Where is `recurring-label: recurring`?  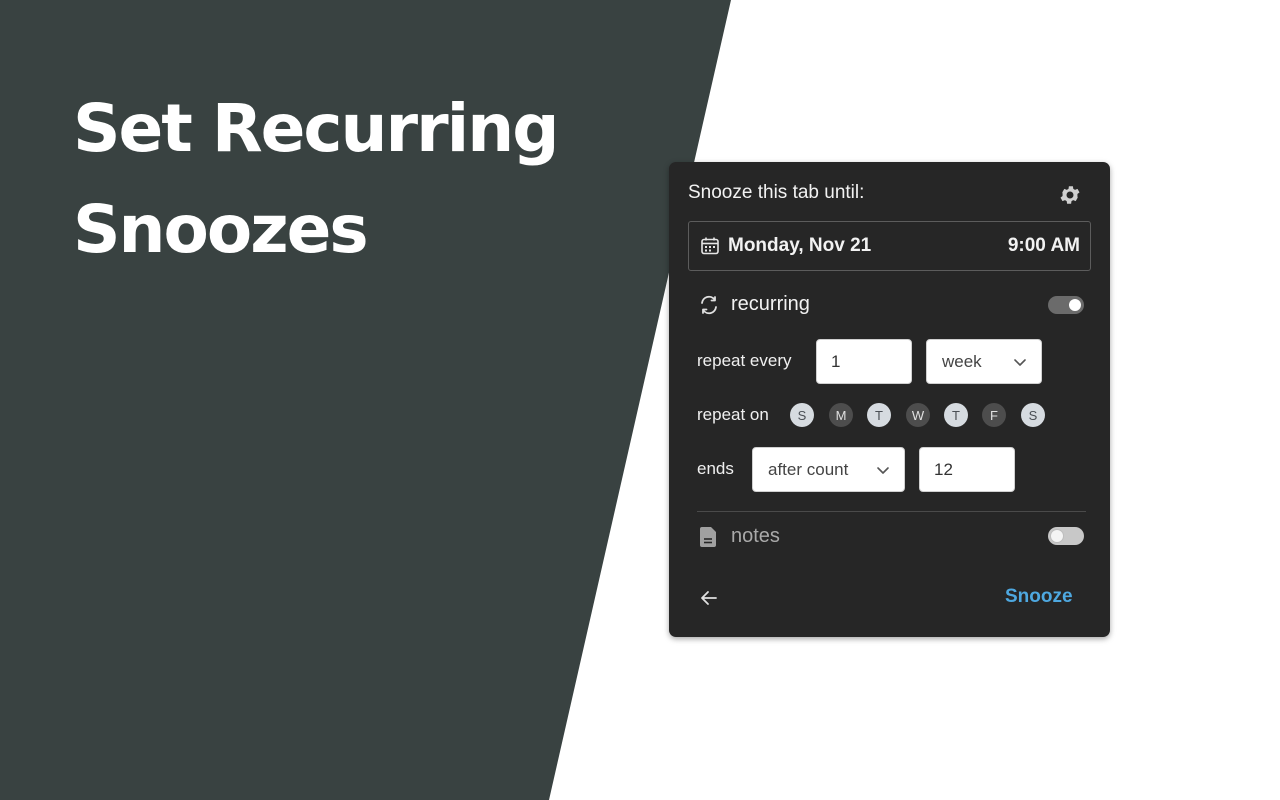 recurring-label: recurring is located at coordinates (770, 304).